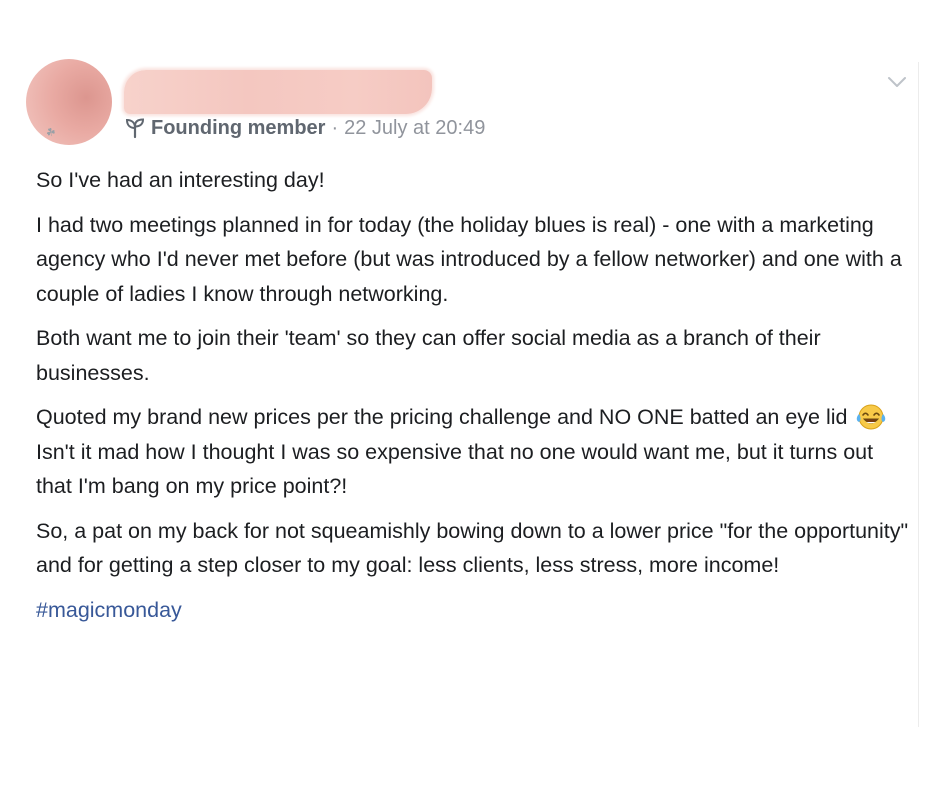  I want to click on founding-member-badge: Founding member, so click(238, 128).